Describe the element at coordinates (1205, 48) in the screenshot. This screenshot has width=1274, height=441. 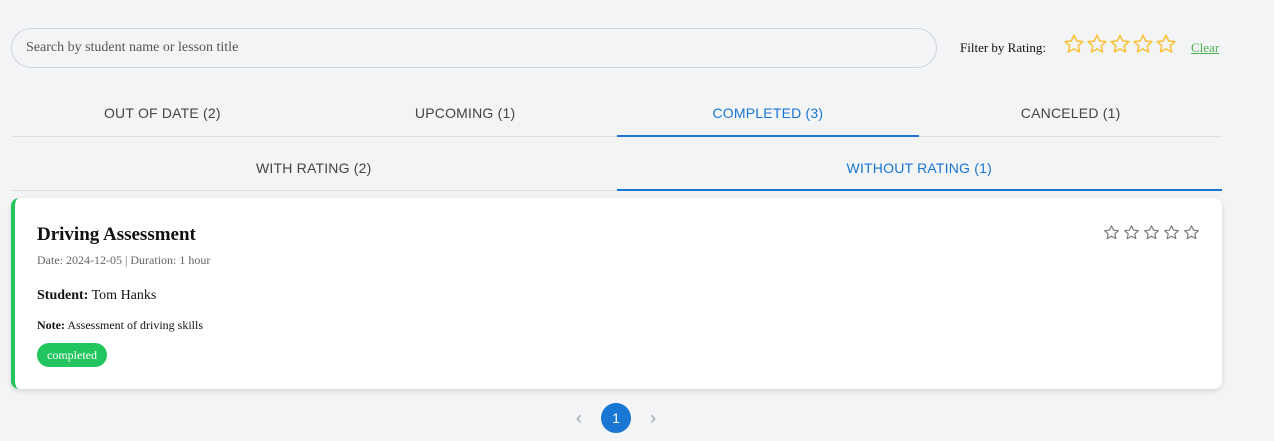
I see `clear-filter-link: Clear` at that location.